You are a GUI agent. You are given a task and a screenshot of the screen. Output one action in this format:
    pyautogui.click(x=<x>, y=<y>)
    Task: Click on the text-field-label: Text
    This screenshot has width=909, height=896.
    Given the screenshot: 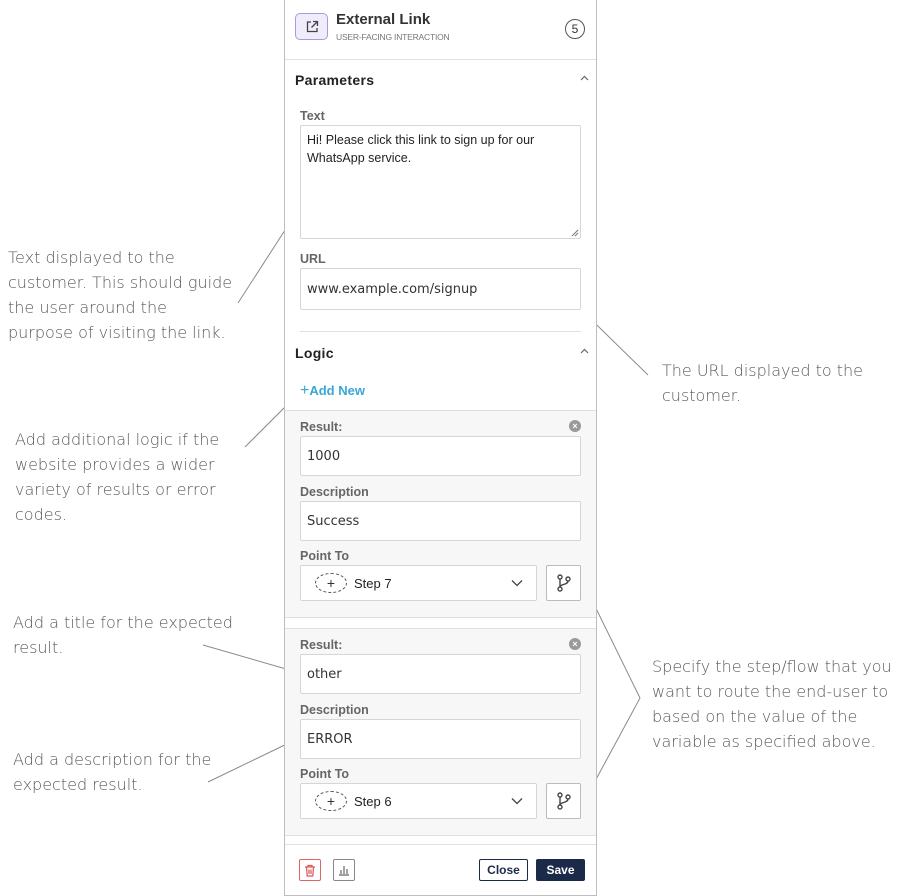 What is the action you would take?
    pyautogui.click(x=312, y=116)
    